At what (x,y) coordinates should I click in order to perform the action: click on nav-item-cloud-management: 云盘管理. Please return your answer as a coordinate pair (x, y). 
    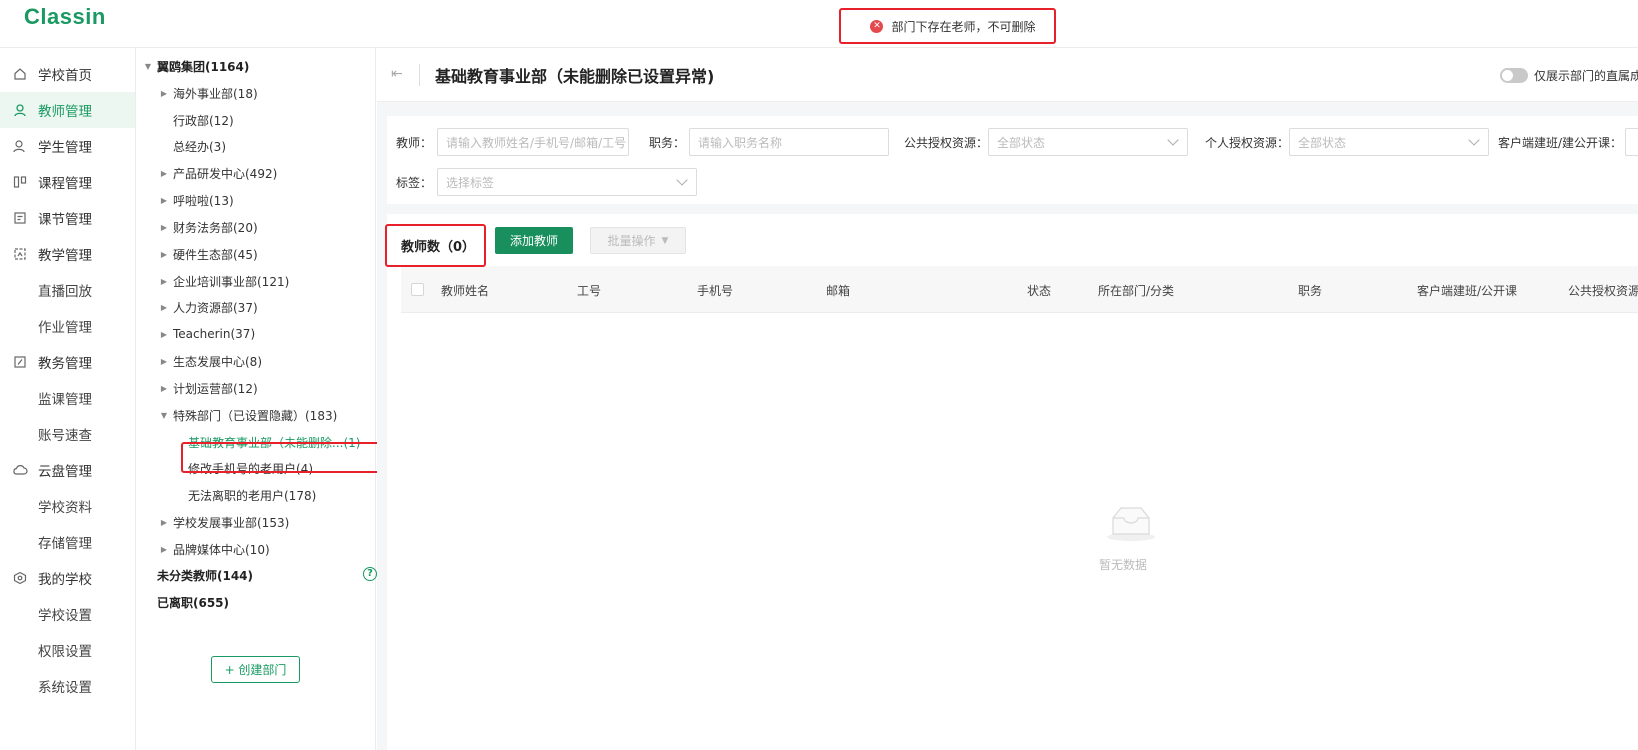
    Looking at the image, I should click on (67, 470).